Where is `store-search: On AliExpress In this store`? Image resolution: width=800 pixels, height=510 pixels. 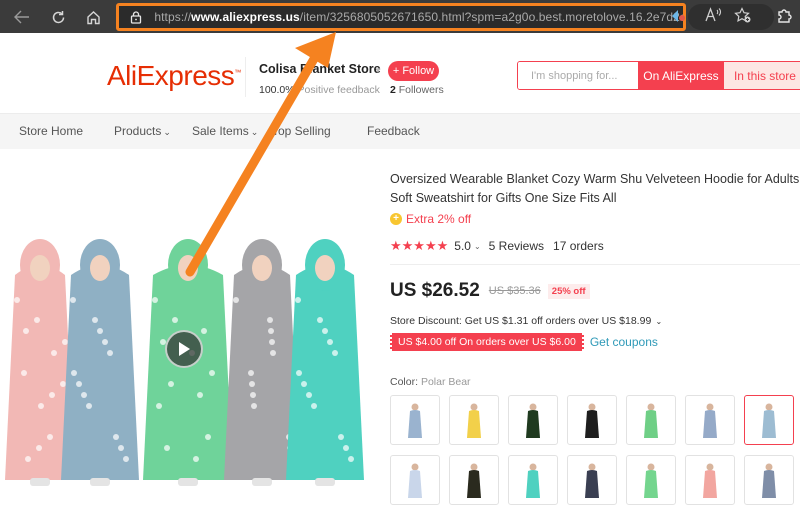
store-search: On AliExpress In this store is located at coordinates (658, 75).